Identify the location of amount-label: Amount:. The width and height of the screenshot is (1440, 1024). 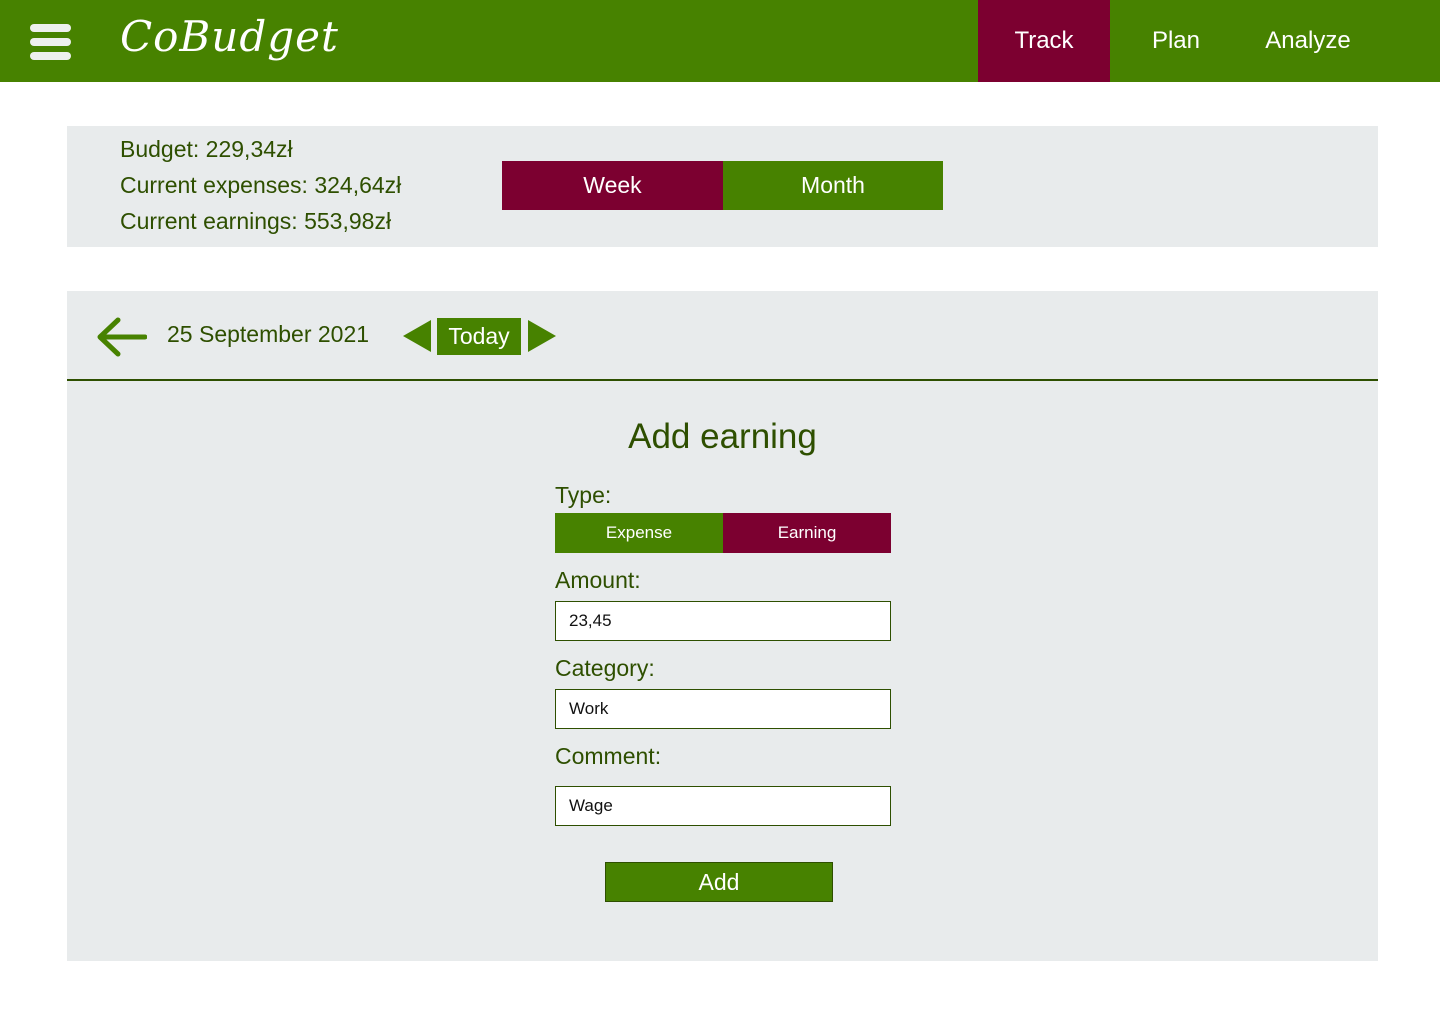
(598, 580).